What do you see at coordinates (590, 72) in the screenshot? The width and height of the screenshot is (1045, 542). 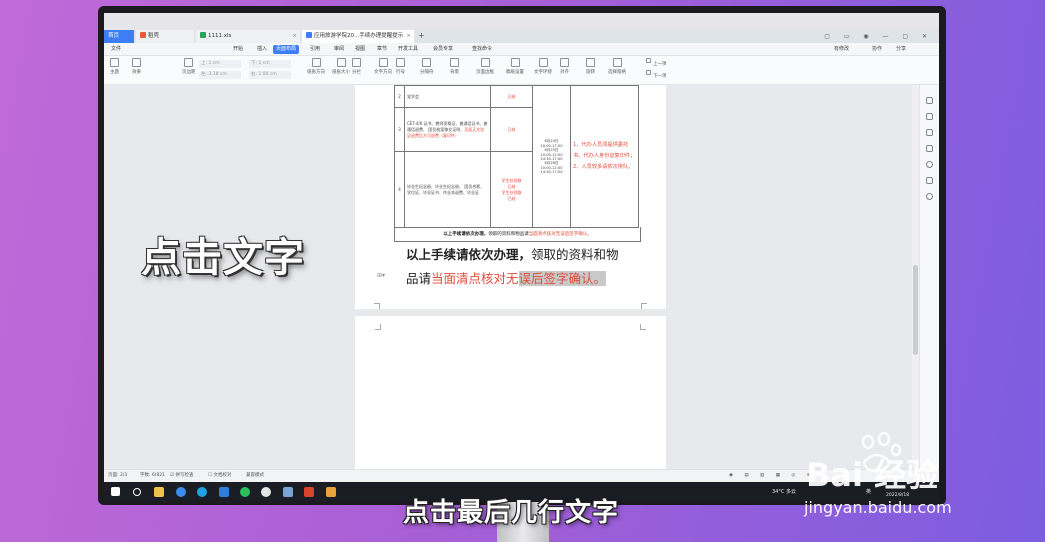 I see `toolbar-label: 旋转` at bounding box center [590, 72].